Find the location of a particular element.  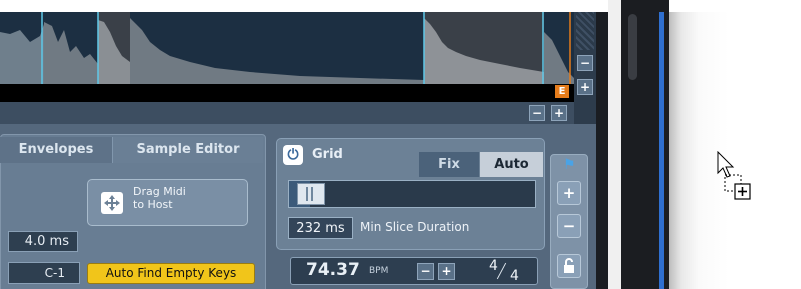

vzoom-out-button: − is located at coordinates (585, 63).